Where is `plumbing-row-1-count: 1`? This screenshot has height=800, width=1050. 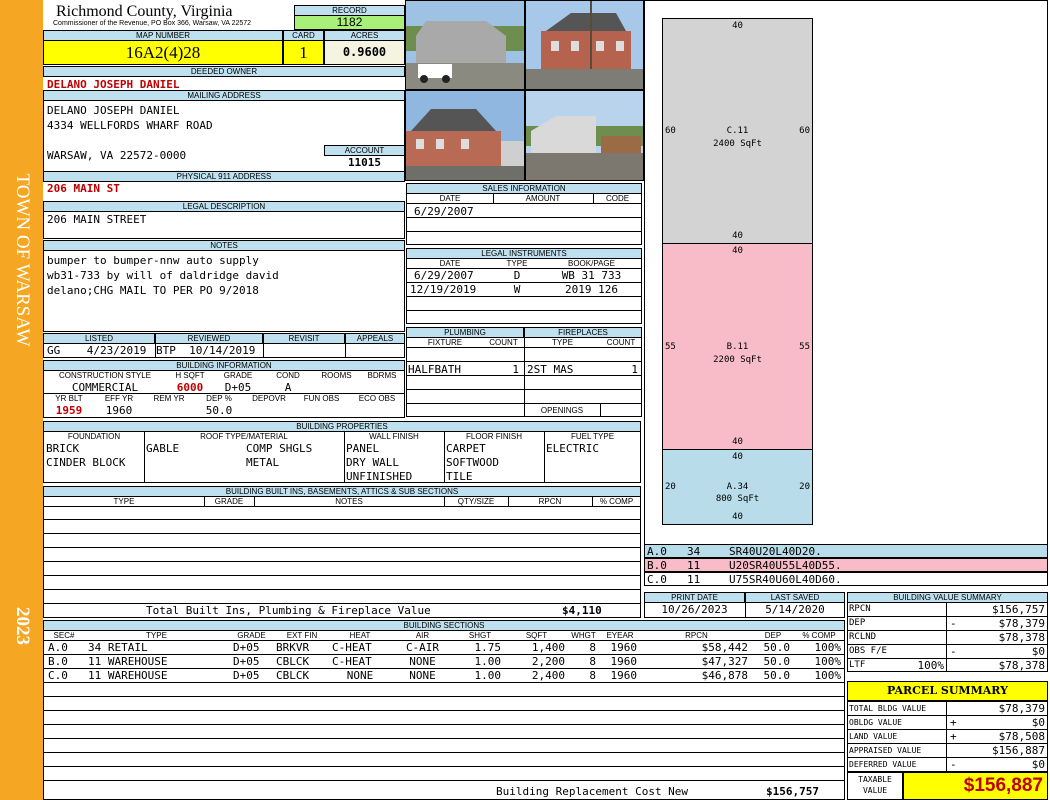
plumbing-row-1-count: 1 is located at coordinates (515, 369).